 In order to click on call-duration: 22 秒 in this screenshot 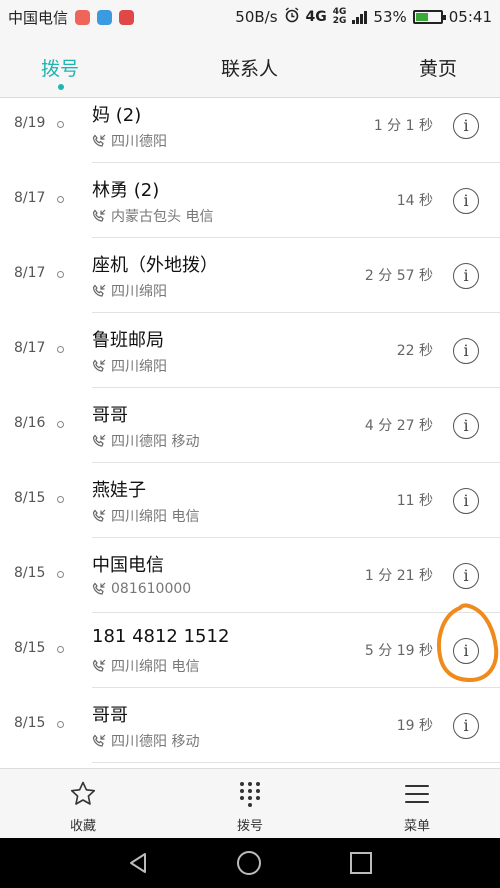, I will do `click(414, 351)`.